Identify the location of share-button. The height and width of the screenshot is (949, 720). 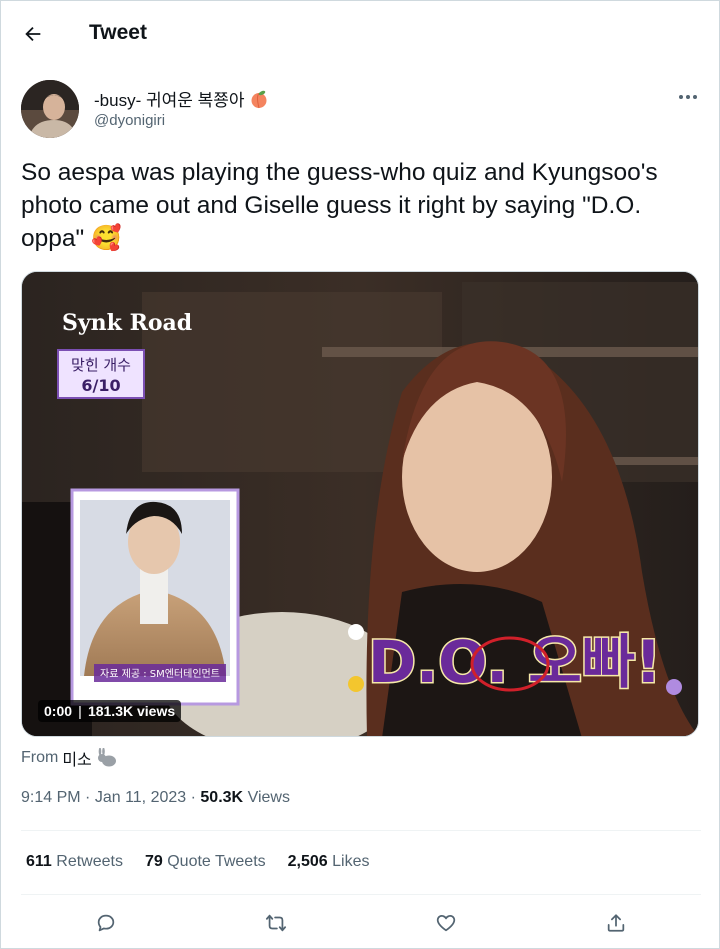
(616, 923).